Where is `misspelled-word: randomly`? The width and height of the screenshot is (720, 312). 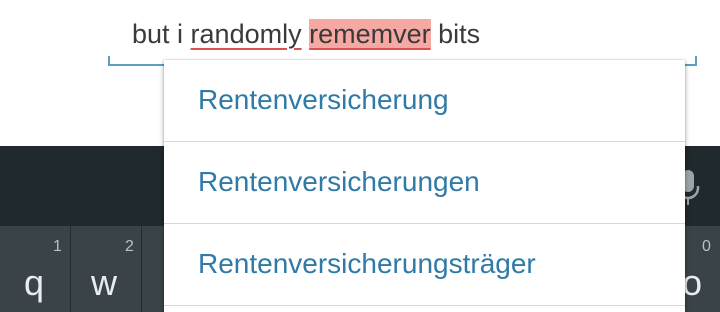
misspelled-word: randomly is located at coordinates (246, 34).